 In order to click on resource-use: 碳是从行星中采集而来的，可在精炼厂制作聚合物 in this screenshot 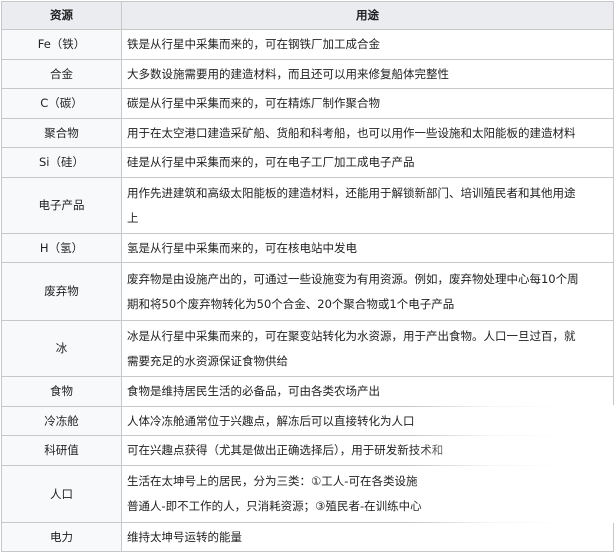, I will do `click(367, 103)`.